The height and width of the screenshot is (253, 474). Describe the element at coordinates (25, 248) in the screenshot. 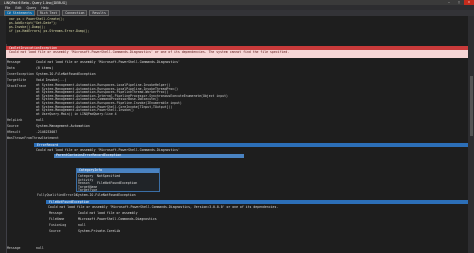

I see `prop-row: Message null` at that location.